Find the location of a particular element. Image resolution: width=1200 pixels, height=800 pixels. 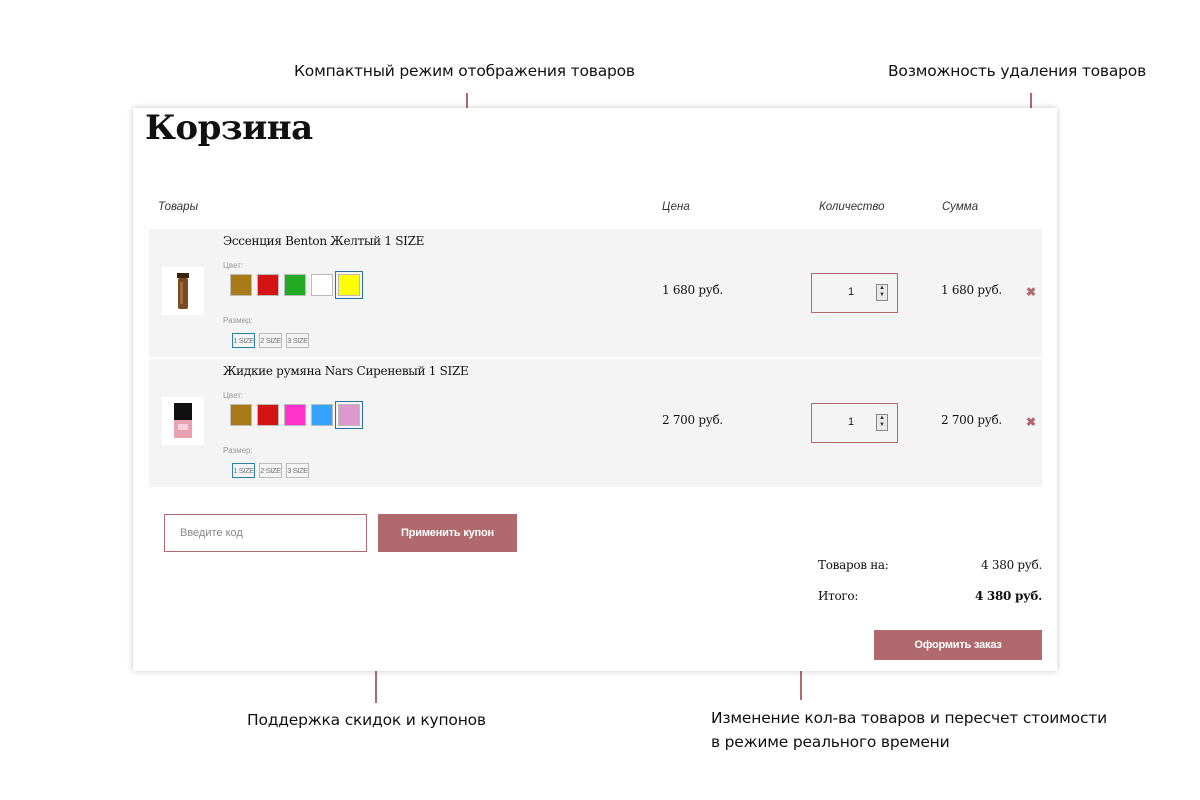

product-name: Эссенция Benton Желтый 1 SIZE is located at coordinates (323, 241).